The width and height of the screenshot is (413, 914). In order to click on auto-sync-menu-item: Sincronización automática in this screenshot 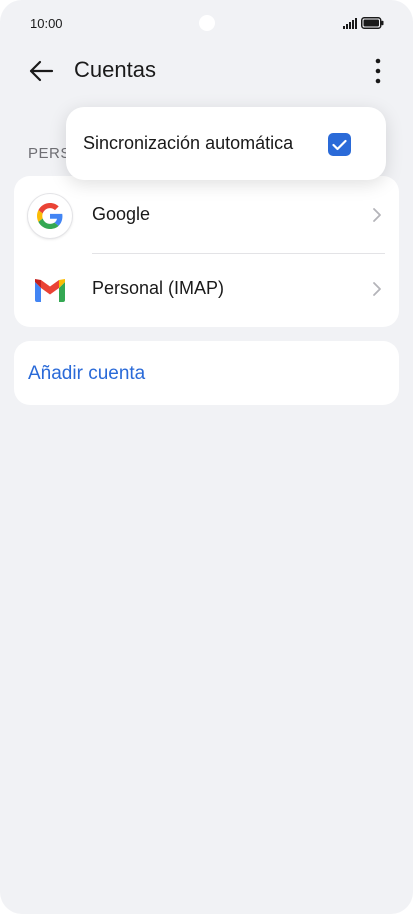, I will do `click(226, 143)`.